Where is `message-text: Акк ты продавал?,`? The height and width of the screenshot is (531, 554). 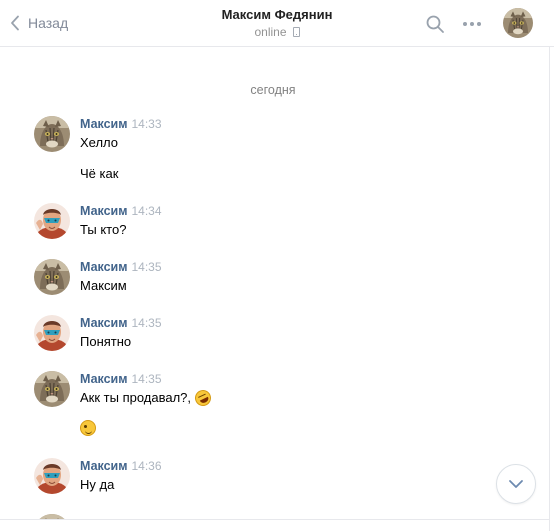 message-text: Акк ты продавал?, is located at coordinates (147, 398).